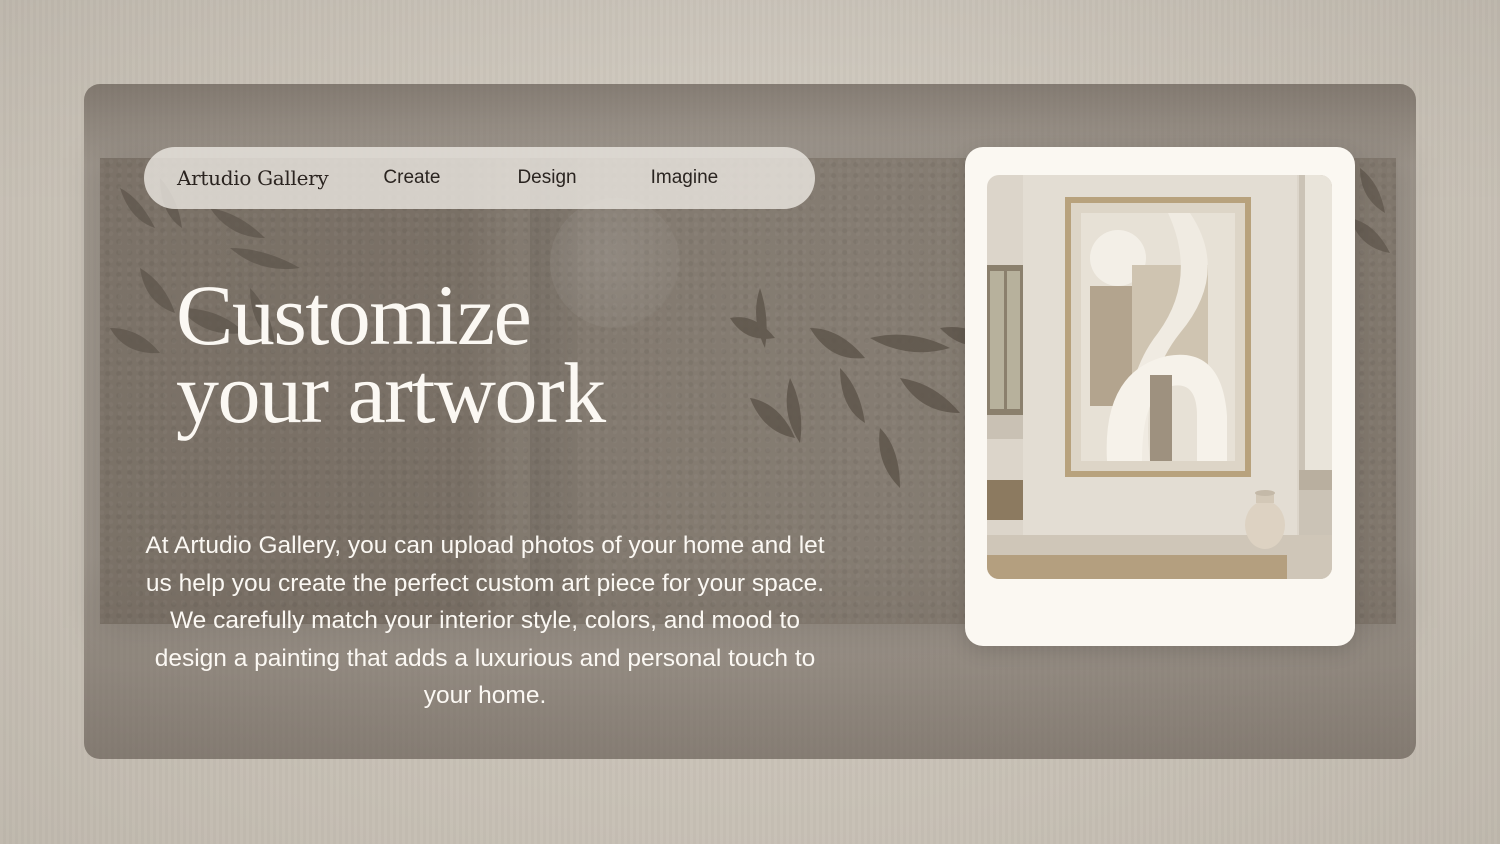 The width and height of the screenshot is (1500, 844). What do you see at coordinates (354, 315) in the screenshot?
I see `hero-headline-line-1: Customize` at bounding box center [354, 315].